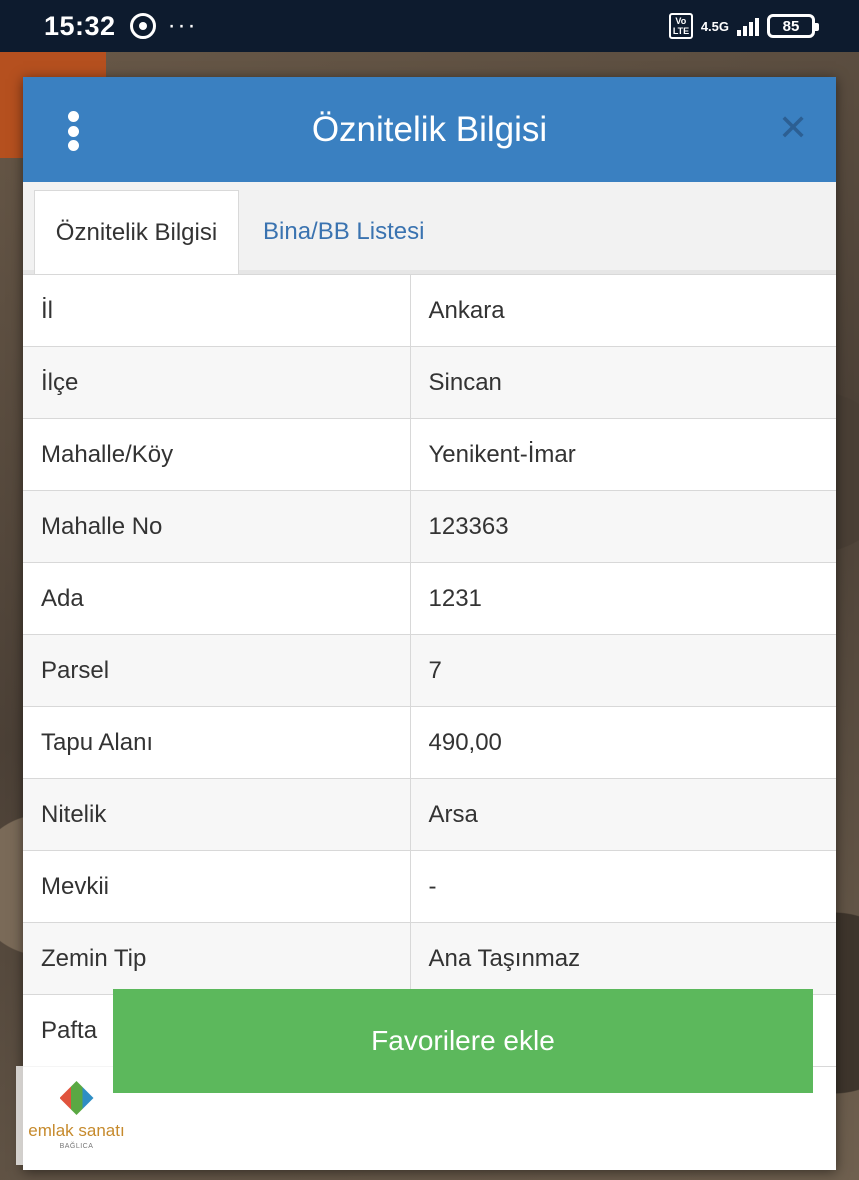 Image resolution: width=859 pixels, height=1180 pixels. I want to click on attribute-value: 1231, so click(622, 598).